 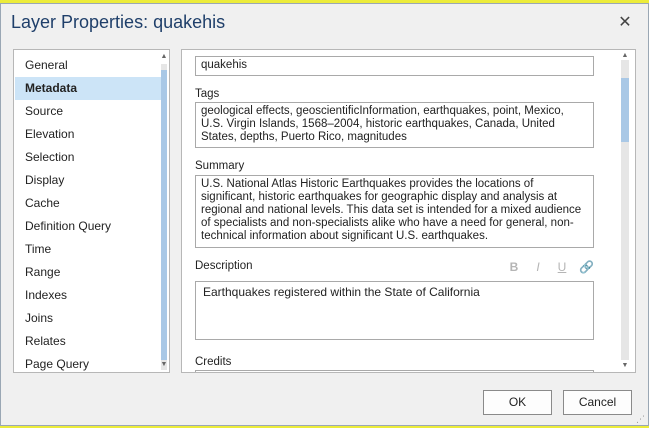 What do you see at coordinates (586, 267) in the screenshot?
I see `hyperlink-icon: 🔗` at bounding box center [586, 267].